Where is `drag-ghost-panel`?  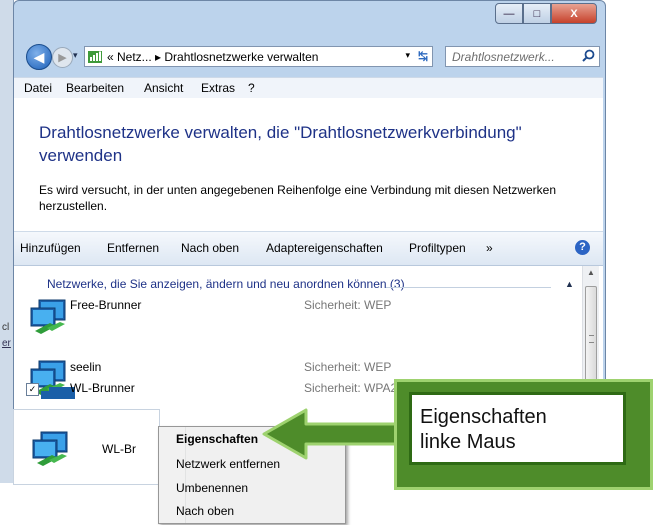
drag-ghost-panel is located at coordinates (86, 447).